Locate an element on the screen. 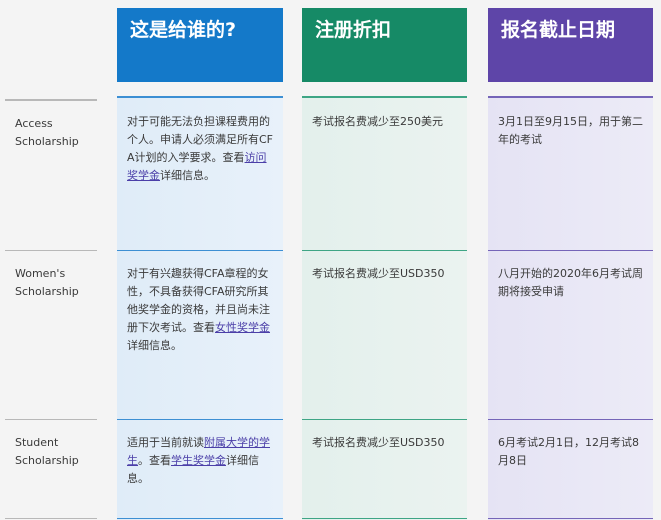 The height and width of the screenshot is (520, 661). cell-deadline-womens: 八月开始的2020年6月考试周期将接受申请 is located at coordinates (570, 282).